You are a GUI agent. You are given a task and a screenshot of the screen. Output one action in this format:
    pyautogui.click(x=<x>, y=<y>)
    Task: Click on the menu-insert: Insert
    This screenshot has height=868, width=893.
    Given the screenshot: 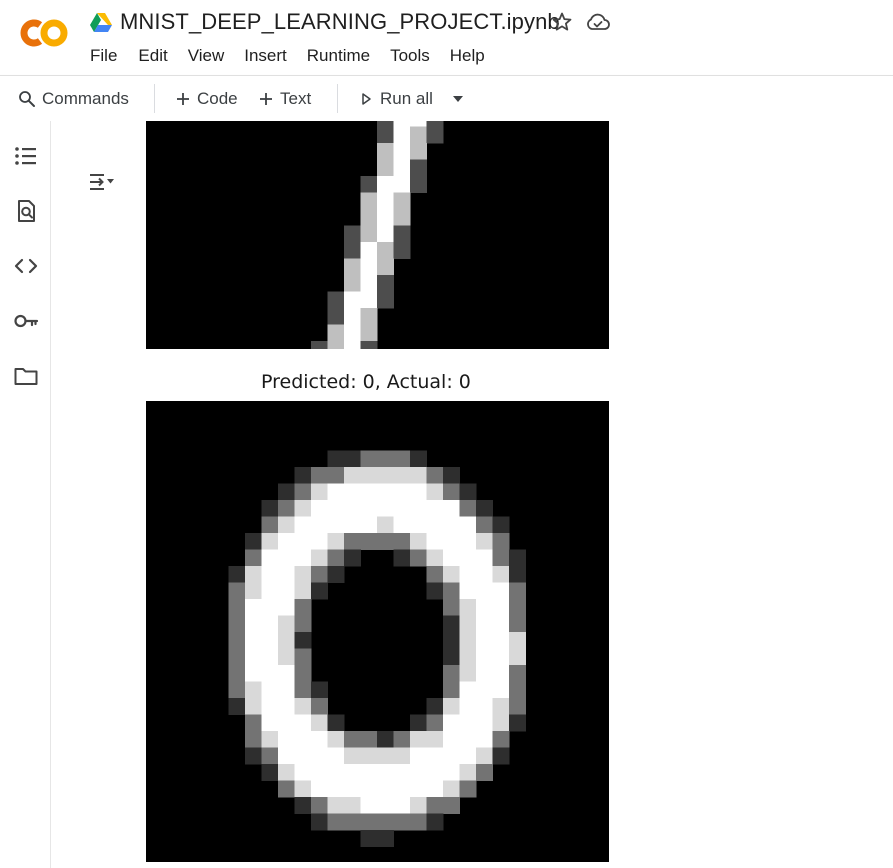 What is the action you would take?
    pyautogui.click(x=265, y=56)
    